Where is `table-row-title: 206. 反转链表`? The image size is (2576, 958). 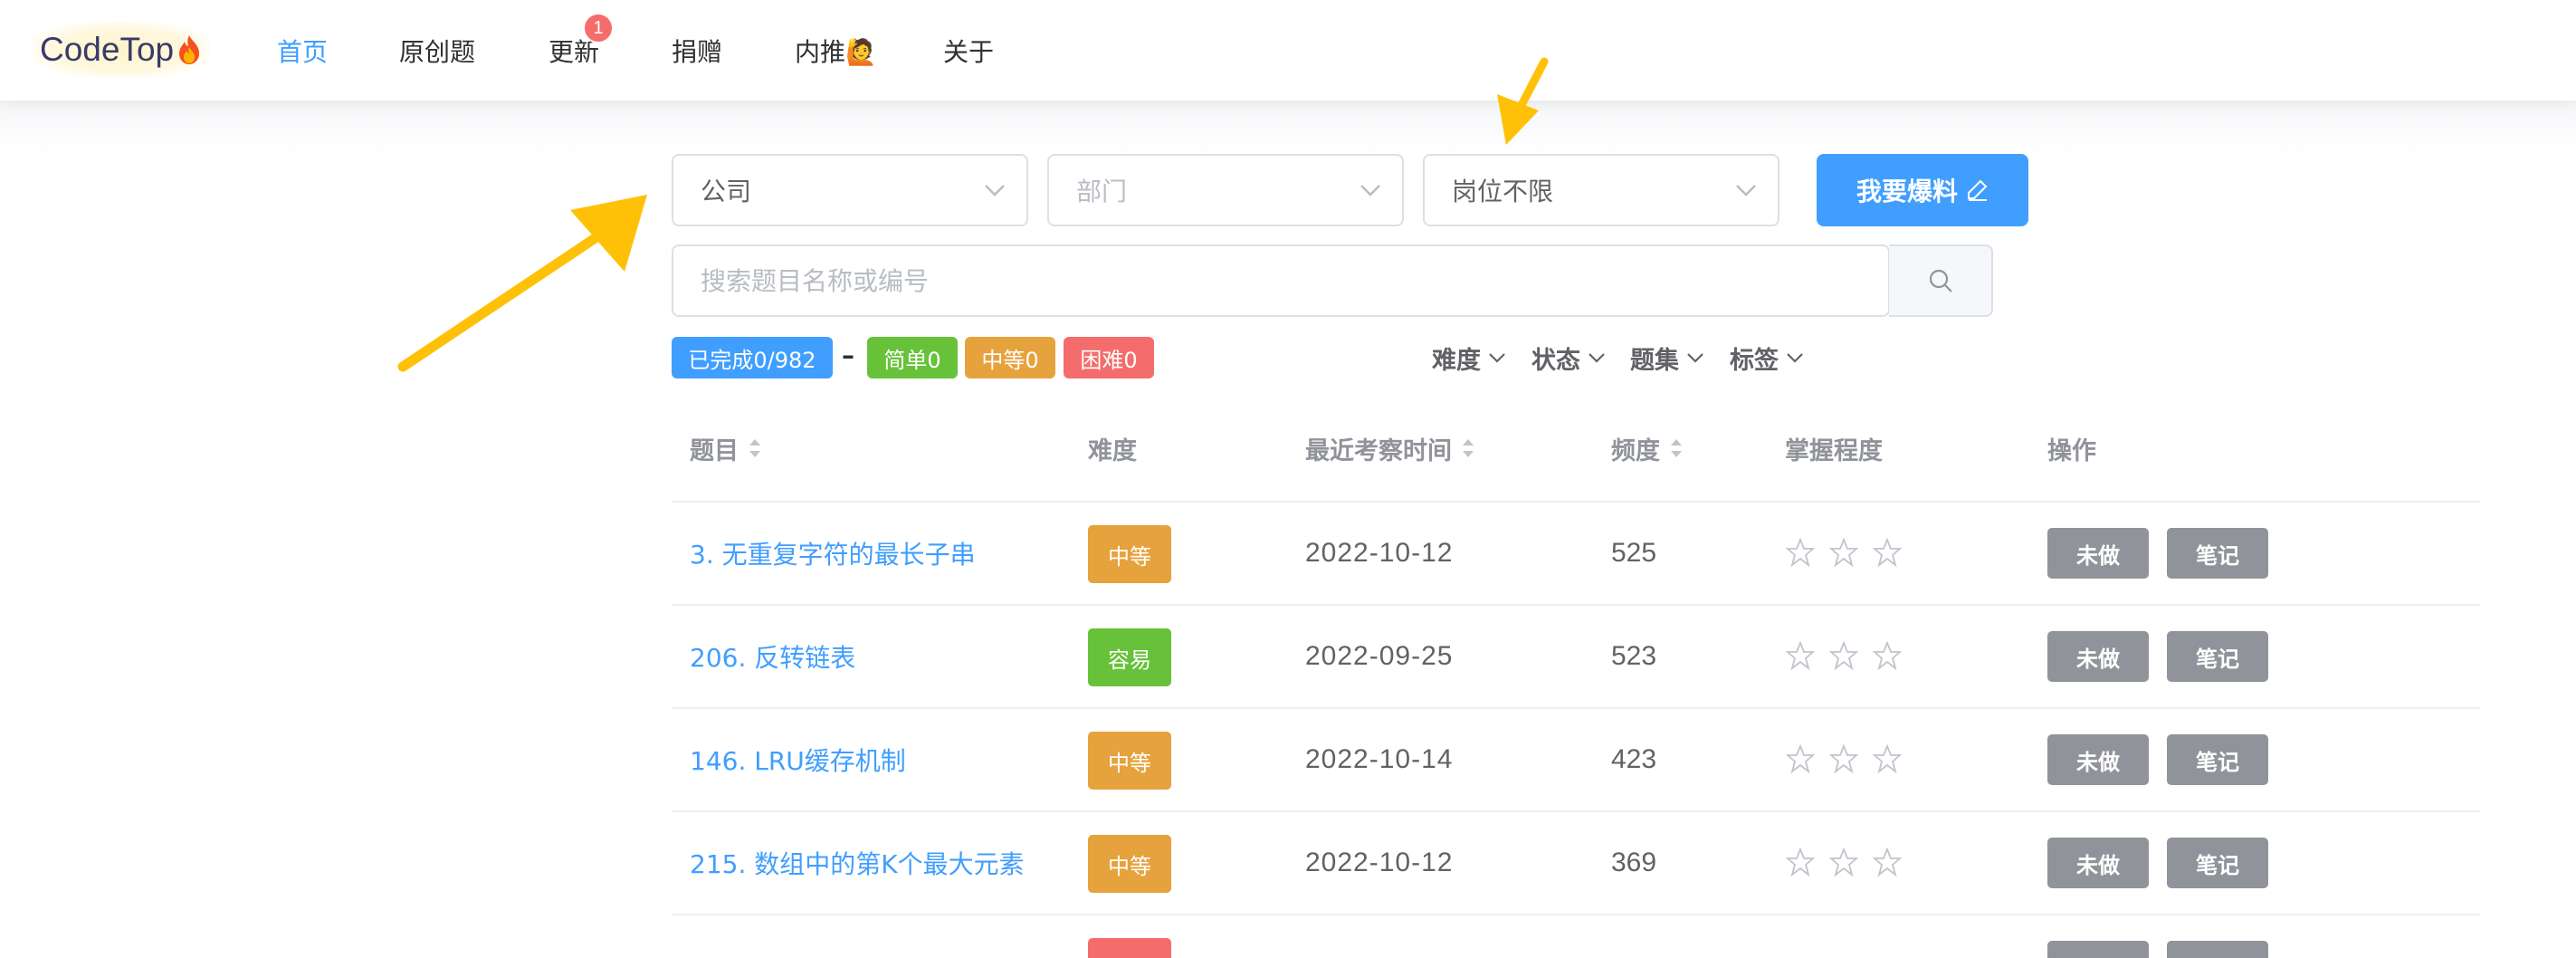
table-row-title: 206. 反转链表 is located at coordinates (772, 656).